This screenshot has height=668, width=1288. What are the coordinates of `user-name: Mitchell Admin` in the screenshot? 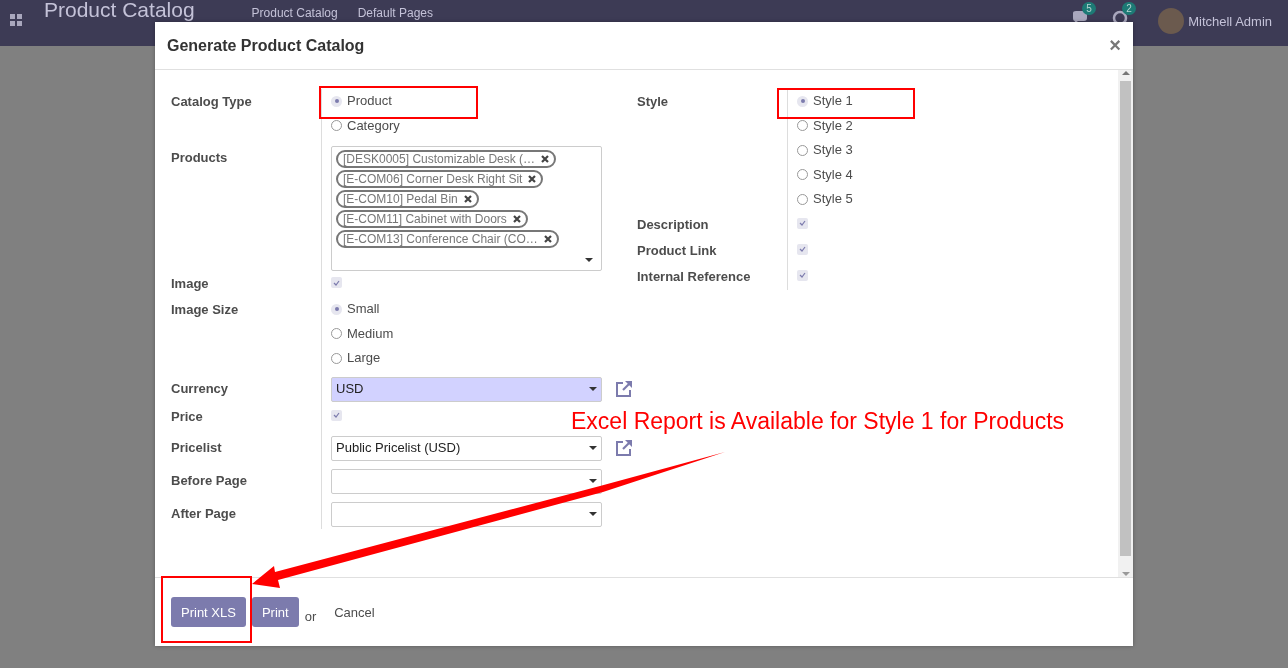 It's located at (1230, 21).